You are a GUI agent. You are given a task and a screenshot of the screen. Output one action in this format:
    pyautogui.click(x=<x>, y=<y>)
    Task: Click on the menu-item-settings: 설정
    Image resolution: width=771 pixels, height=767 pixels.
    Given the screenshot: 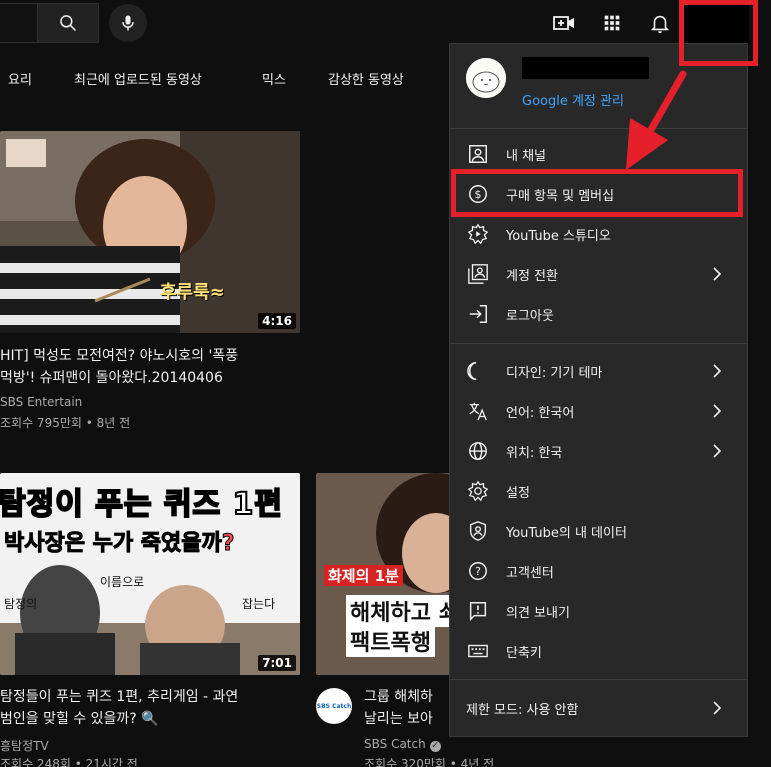 What is the action you would take?
    pyautogui.click(x=598, y=491)
    